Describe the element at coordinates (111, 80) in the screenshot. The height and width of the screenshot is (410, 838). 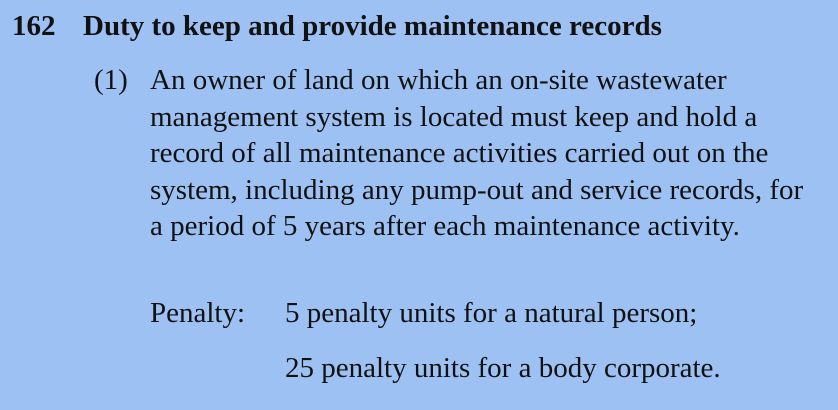
I see `subsection-number: (1)` at that location.